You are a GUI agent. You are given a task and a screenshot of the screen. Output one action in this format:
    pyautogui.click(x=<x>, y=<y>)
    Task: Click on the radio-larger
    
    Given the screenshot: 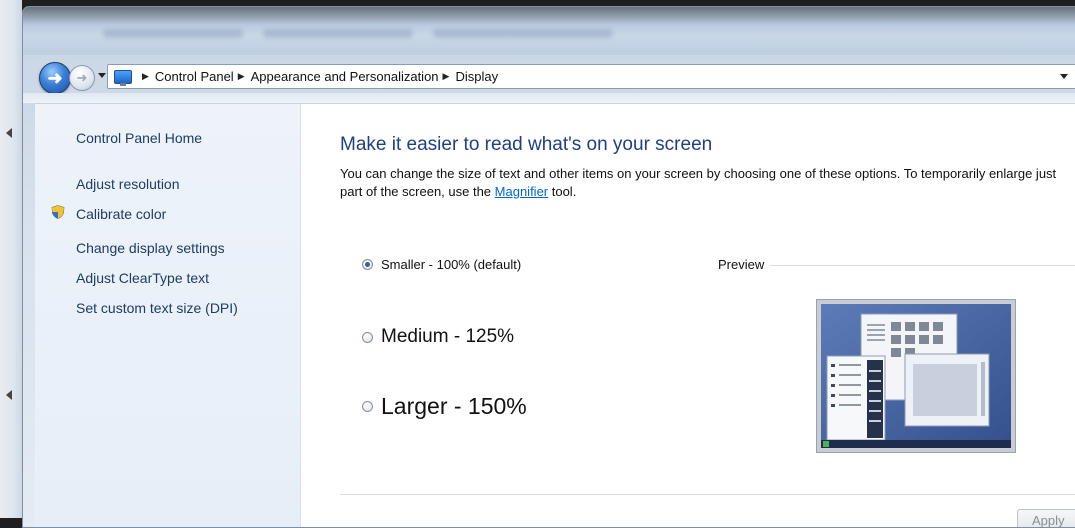 What is the action you would take?
    pyautogui.click(x=367, y=406)
    